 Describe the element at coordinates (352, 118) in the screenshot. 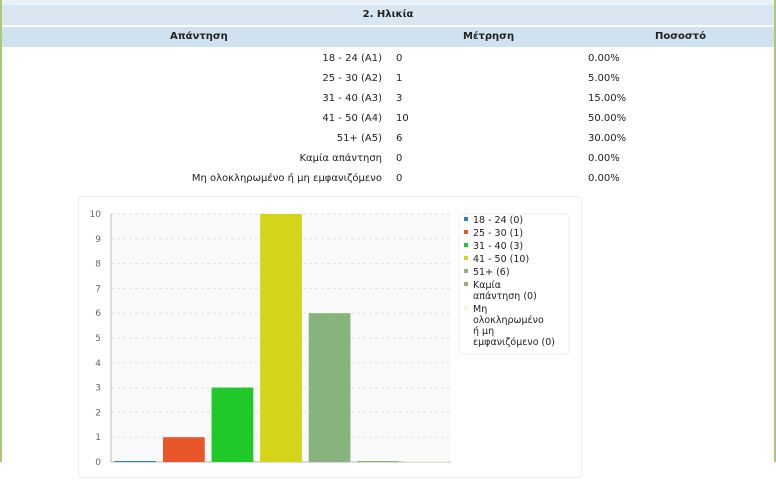

I see `row-label: 41 - 50 (A4)` at that location.